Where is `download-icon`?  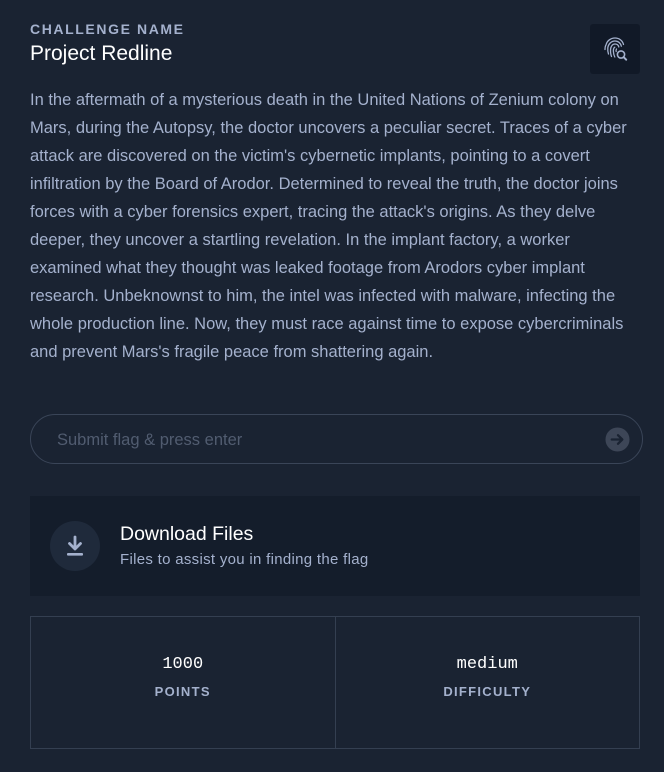 download-icon is located at coordinates (75, 545).